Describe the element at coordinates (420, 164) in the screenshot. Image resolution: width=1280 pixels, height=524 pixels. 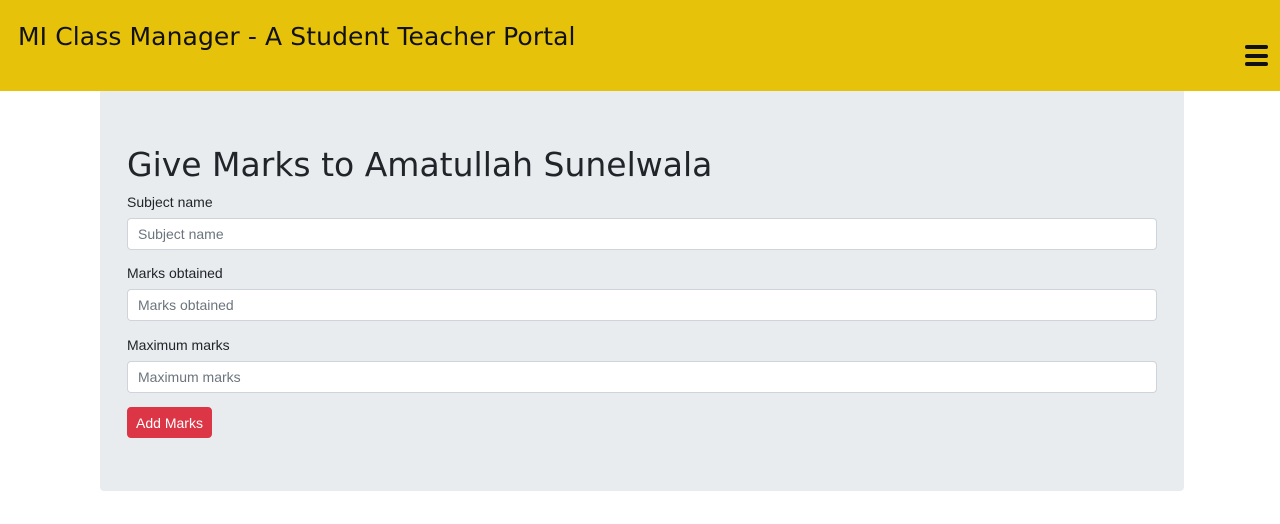
I see `page-title: Give Marks to Amatullah Sunelwala` at that location.